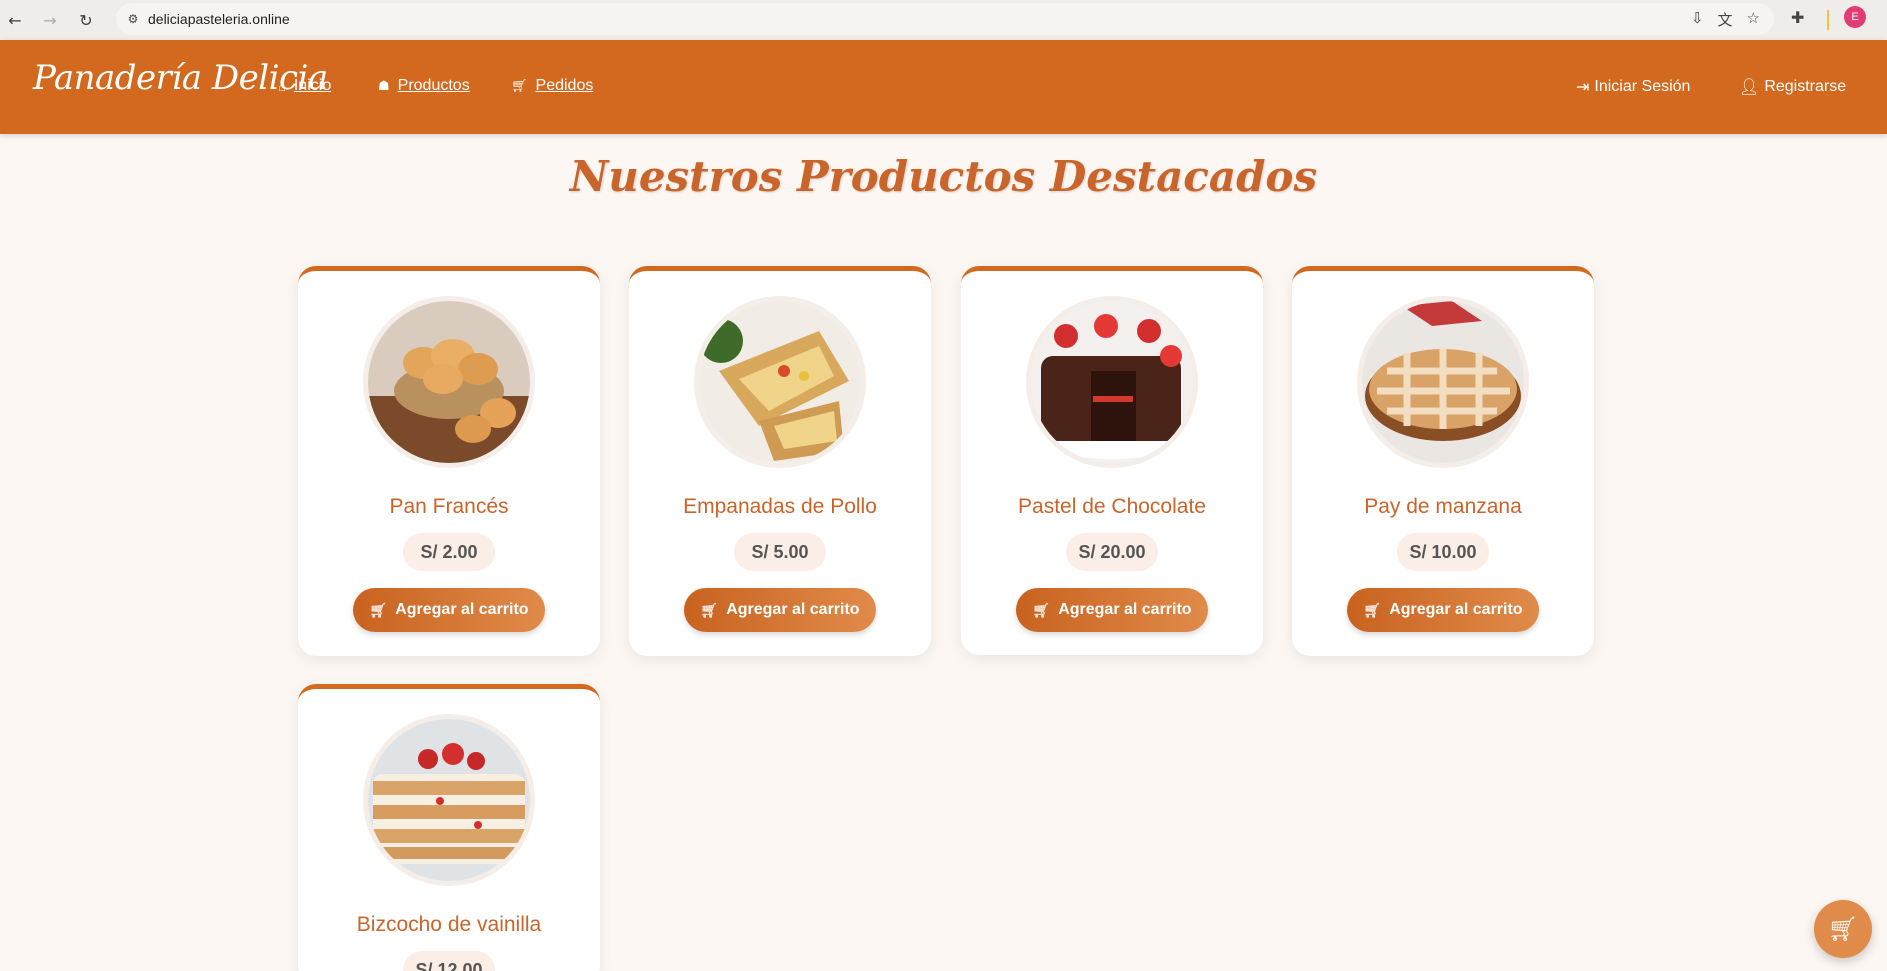 The image size is (1887, 971). I want to click on product-image-pan-frances, so click(449, 382).